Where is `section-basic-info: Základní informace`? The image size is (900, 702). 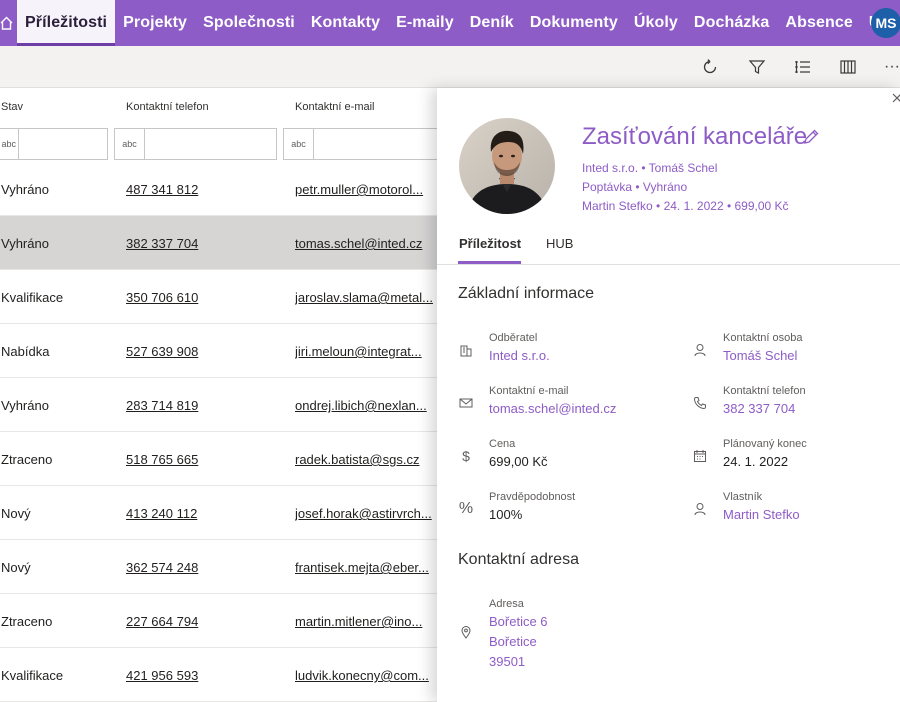
section-basic-info: Základní informace is located at coordinates (526, 293).